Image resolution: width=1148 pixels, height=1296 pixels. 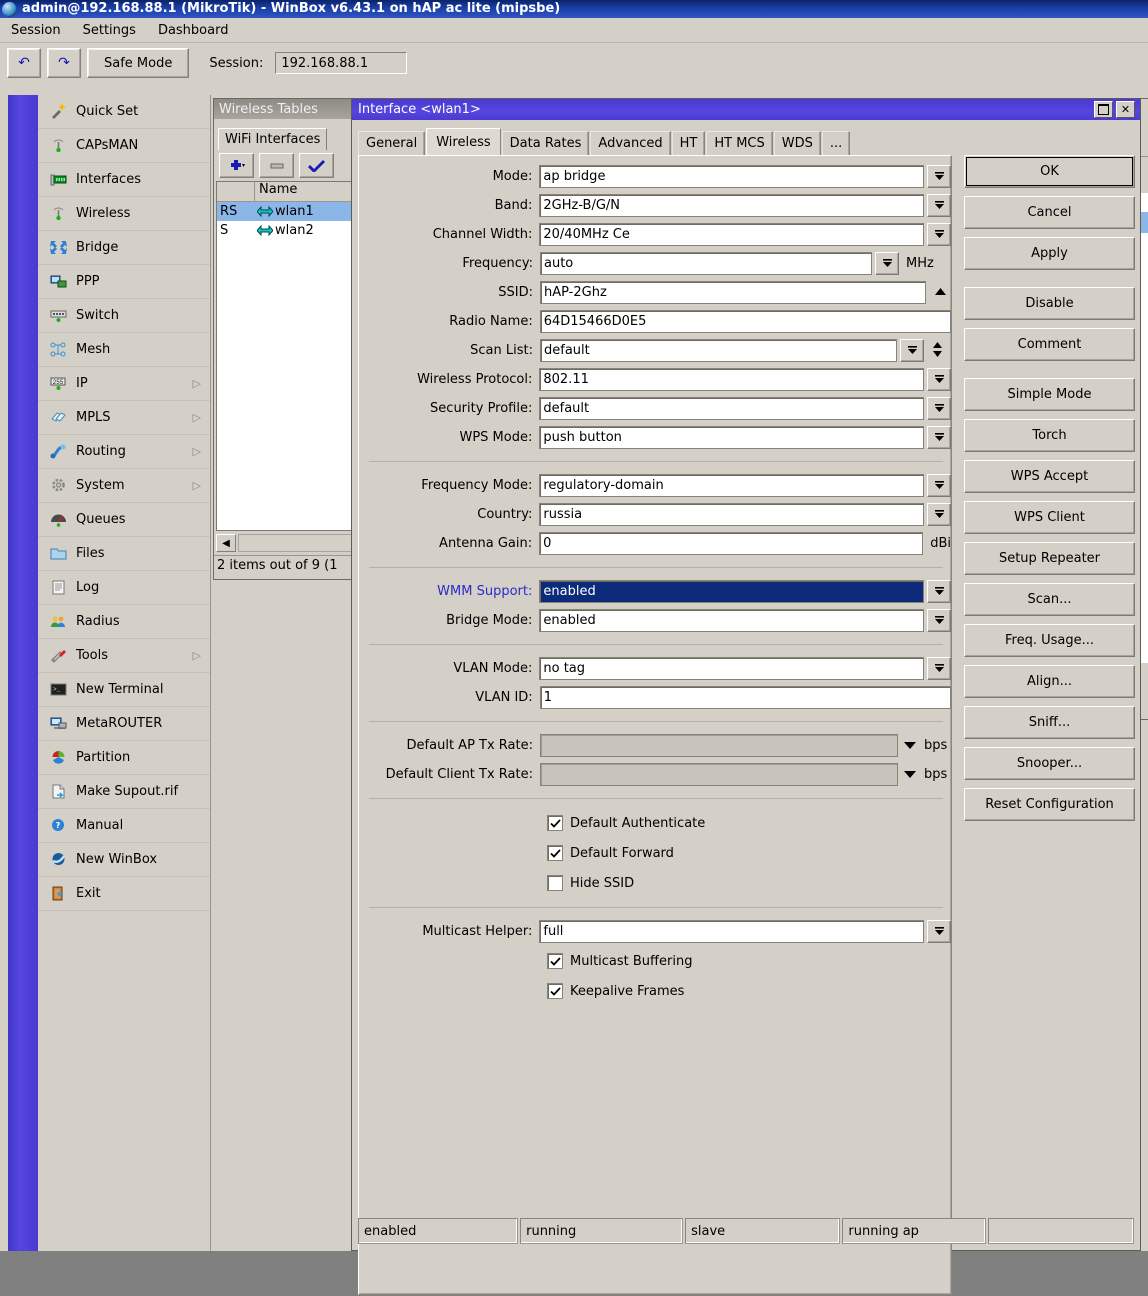 What do you see at coordinates (1103, 109) in the screenshot?
I see `maximize-icon` at bounding box center [1103, 109].